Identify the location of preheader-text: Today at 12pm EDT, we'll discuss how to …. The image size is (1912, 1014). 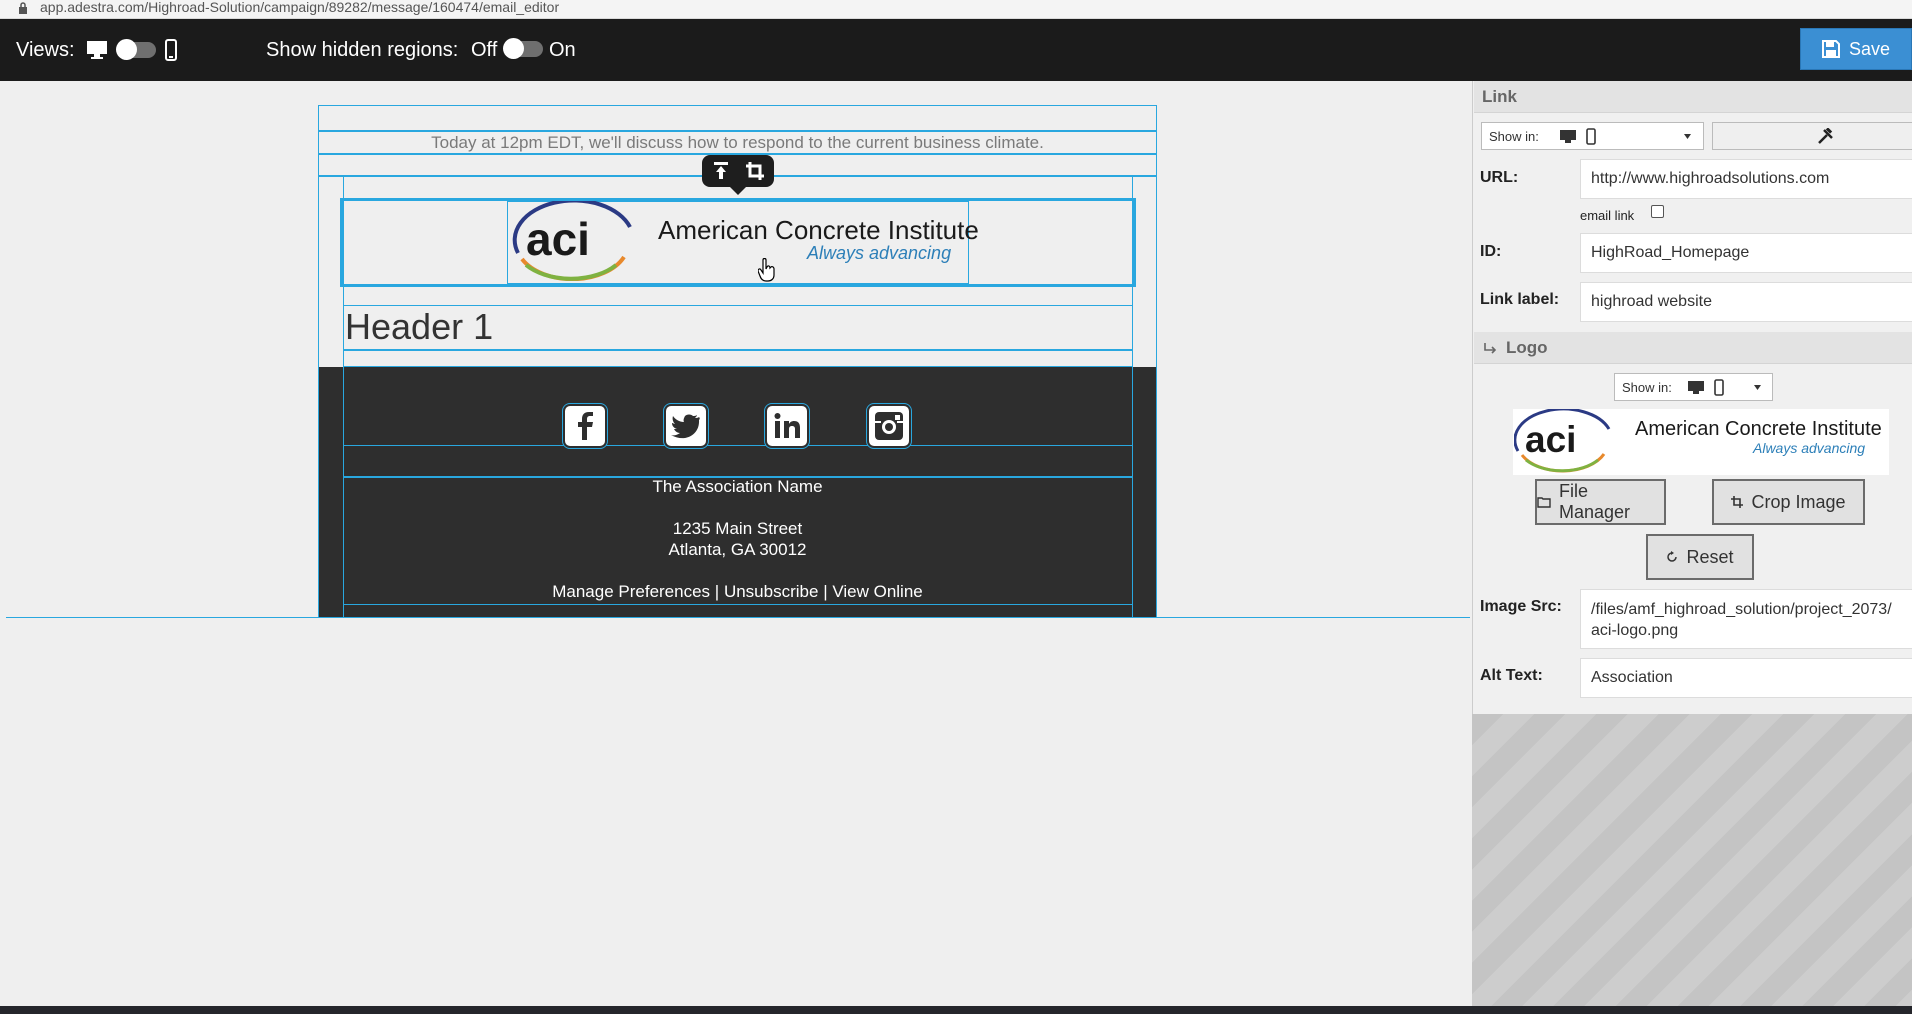
(737, 143).